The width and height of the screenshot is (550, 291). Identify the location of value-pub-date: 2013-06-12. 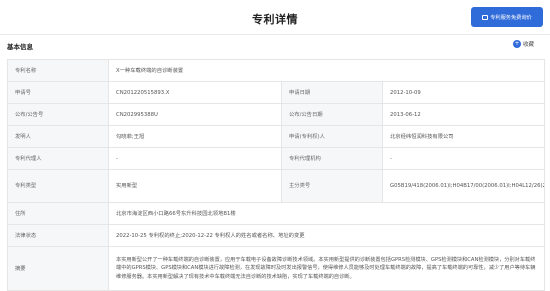
(463, 114).